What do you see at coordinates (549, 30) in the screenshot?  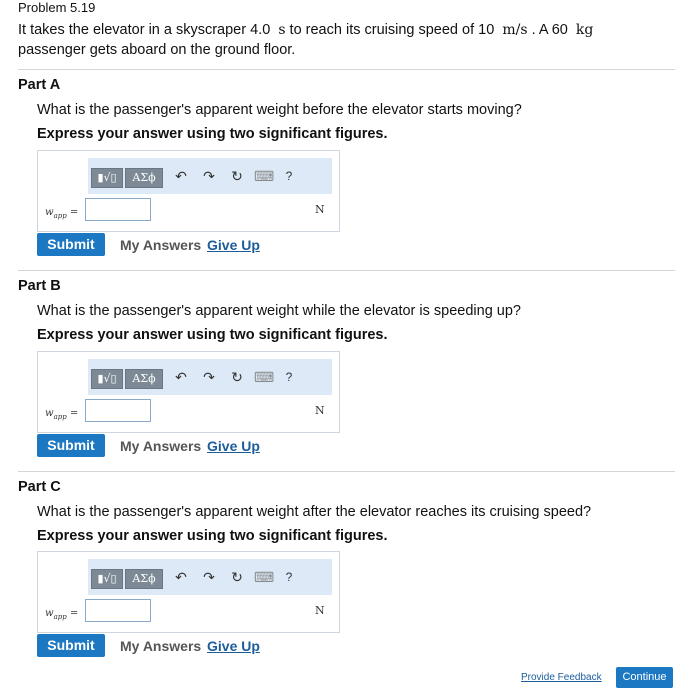 I see `intro-text-3: . A 60` at bounding box center [549, 30].